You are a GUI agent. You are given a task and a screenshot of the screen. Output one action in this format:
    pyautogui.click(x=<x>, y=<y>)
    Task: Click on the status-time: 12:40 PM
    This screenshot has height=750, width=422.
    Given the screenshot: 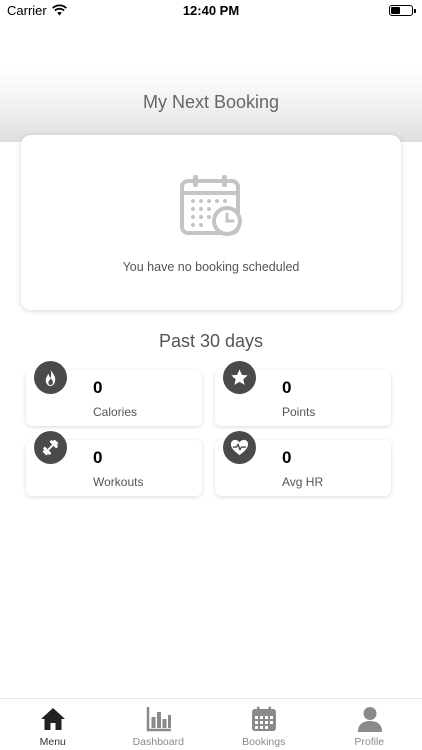 What is the action you would take?
    pyautogui.click(x=211, y=10)
    